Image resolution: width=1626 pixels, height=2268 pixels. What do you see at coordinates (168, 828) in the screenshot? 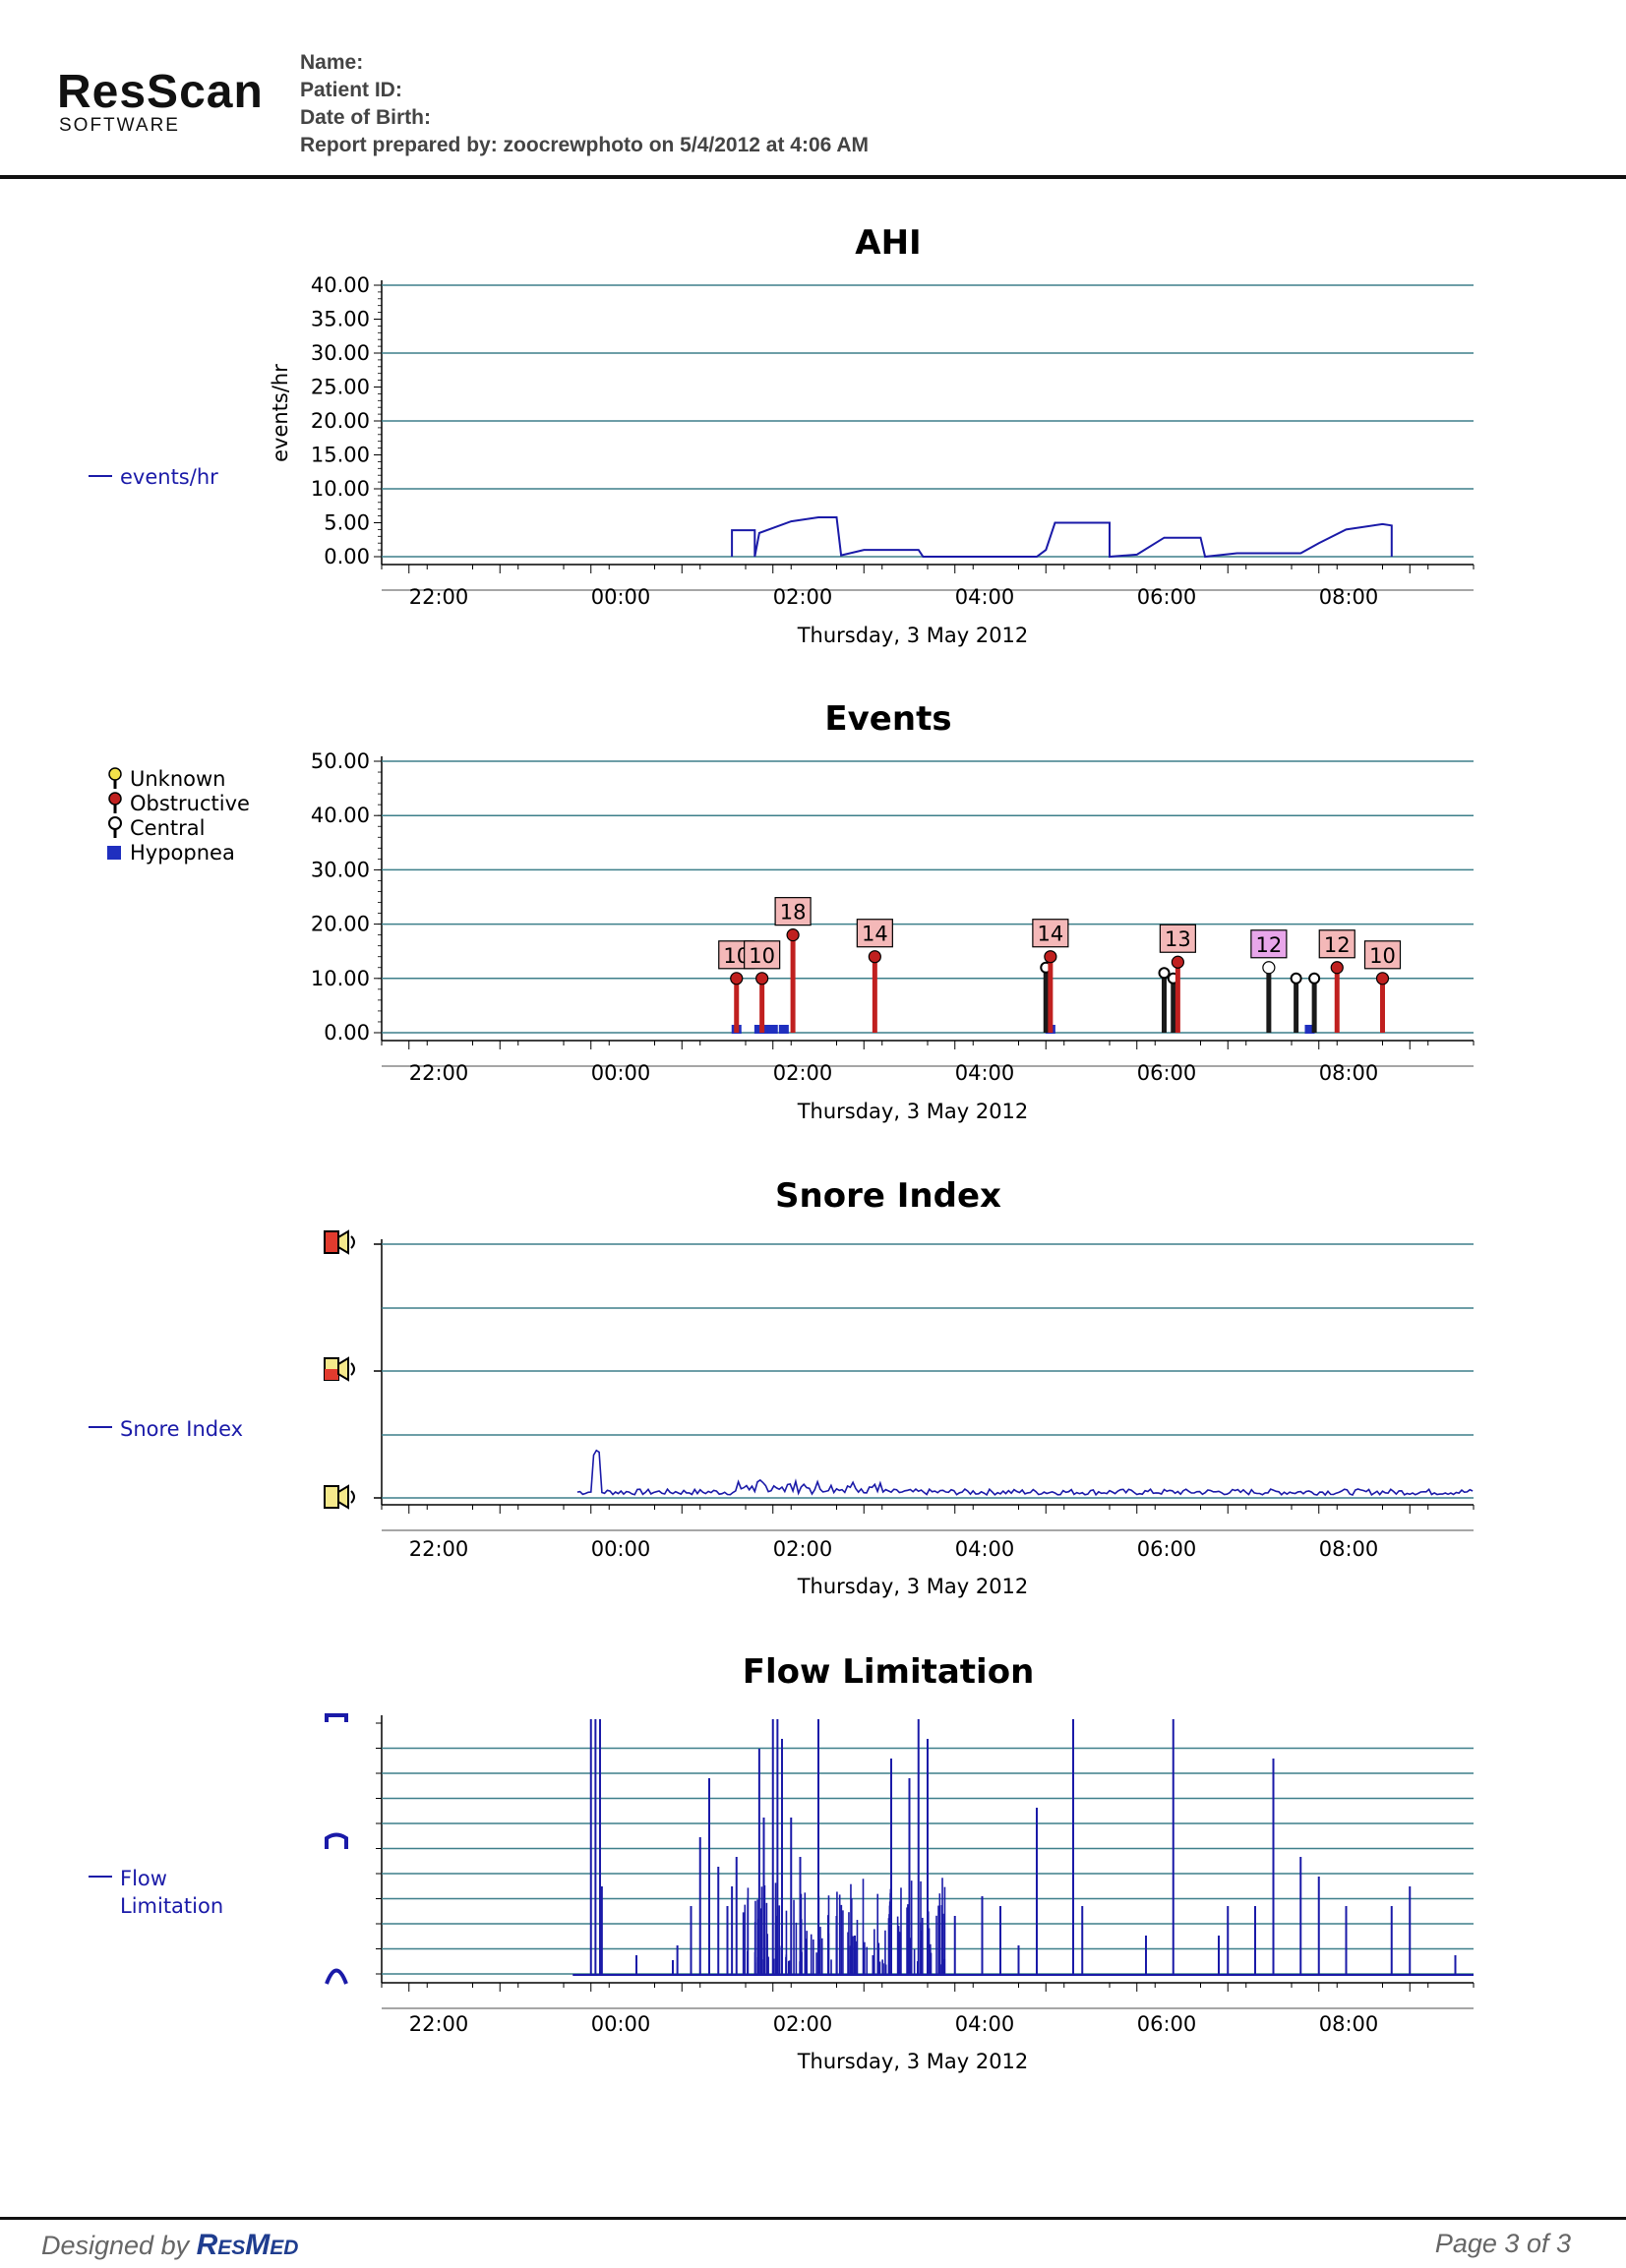
I see `legend-central-label: Central` at bounding box center [168, 828].